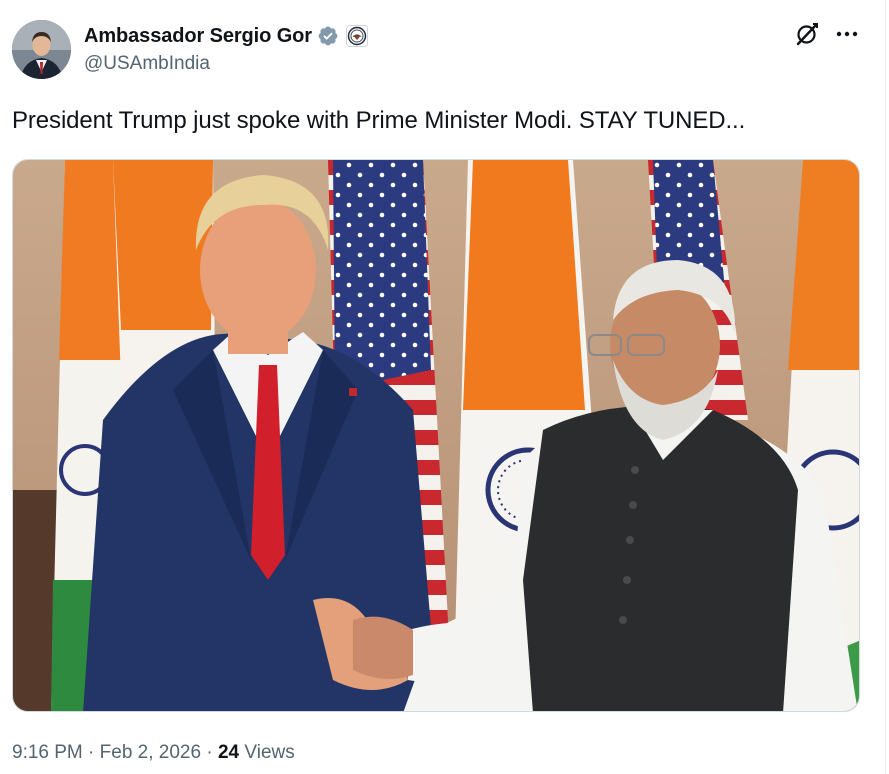 The image size is (889, 774). I want to click on author-handle: @USAmbIndia, so click(147, 64).